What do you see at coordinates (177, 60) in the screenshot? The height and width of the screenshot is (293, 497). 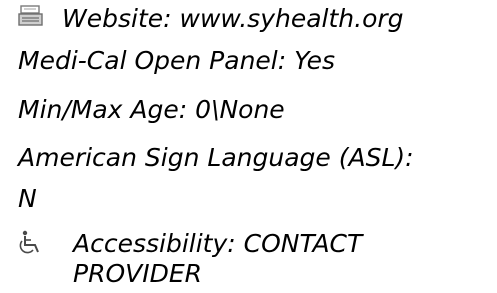 I see `medi-cal-open-panel-text: Medi-Cal Open Panel: Yes` at bounding box center [177, 60].